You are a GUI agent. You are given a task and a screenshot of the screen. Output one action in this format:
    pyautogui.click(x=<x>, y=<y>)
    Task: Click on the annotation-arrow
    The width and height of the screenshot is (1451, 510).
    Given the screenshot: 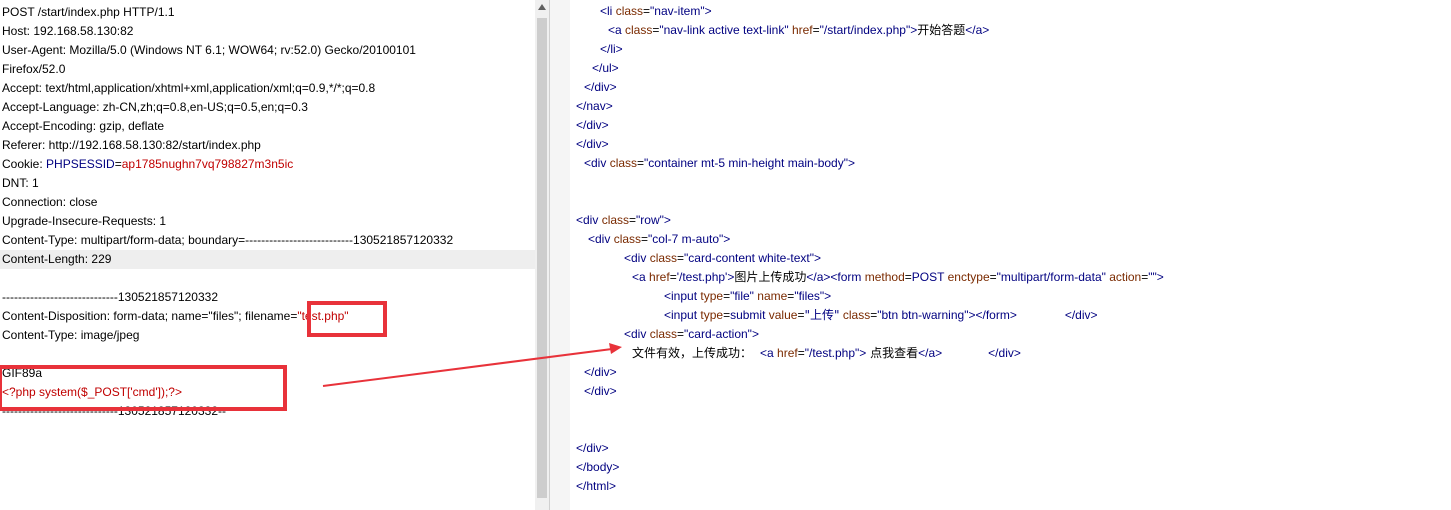 What is the action you would take?
    pyautogui.click(x=472, y=365)
    